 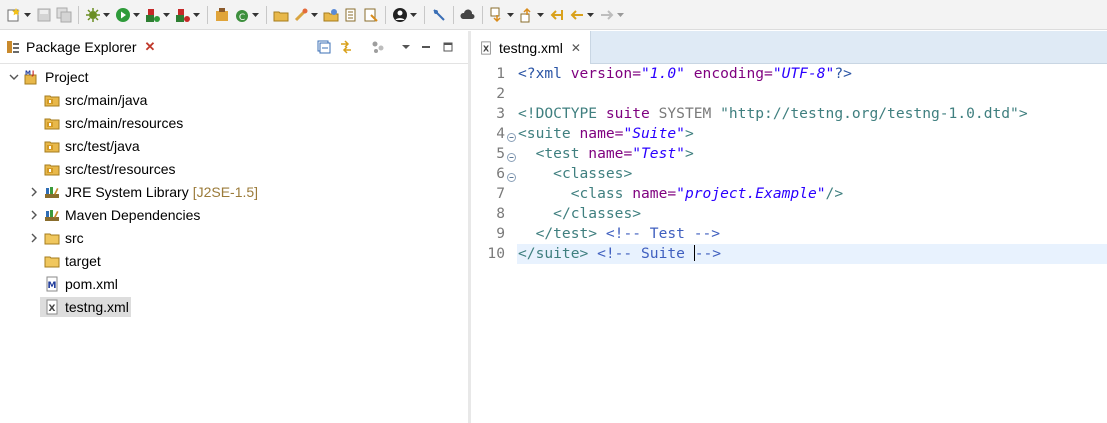 I want to click on external-tools-icon, so click(x=183, y=15).